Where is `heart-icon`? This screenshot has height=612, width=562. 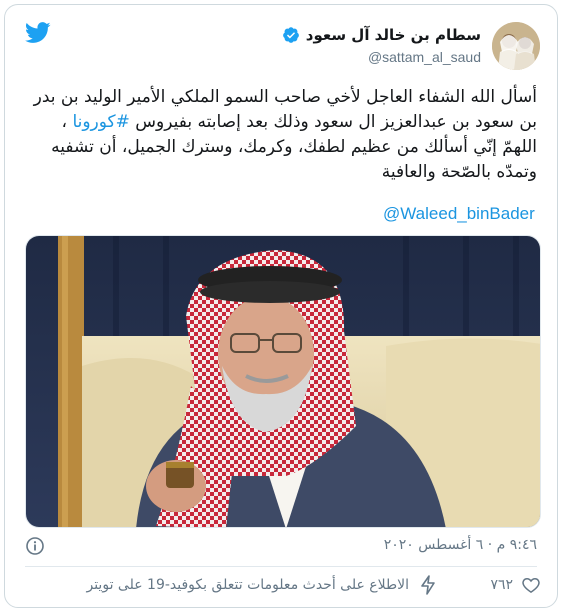
heart-icon is located at coordinates (531, 585).